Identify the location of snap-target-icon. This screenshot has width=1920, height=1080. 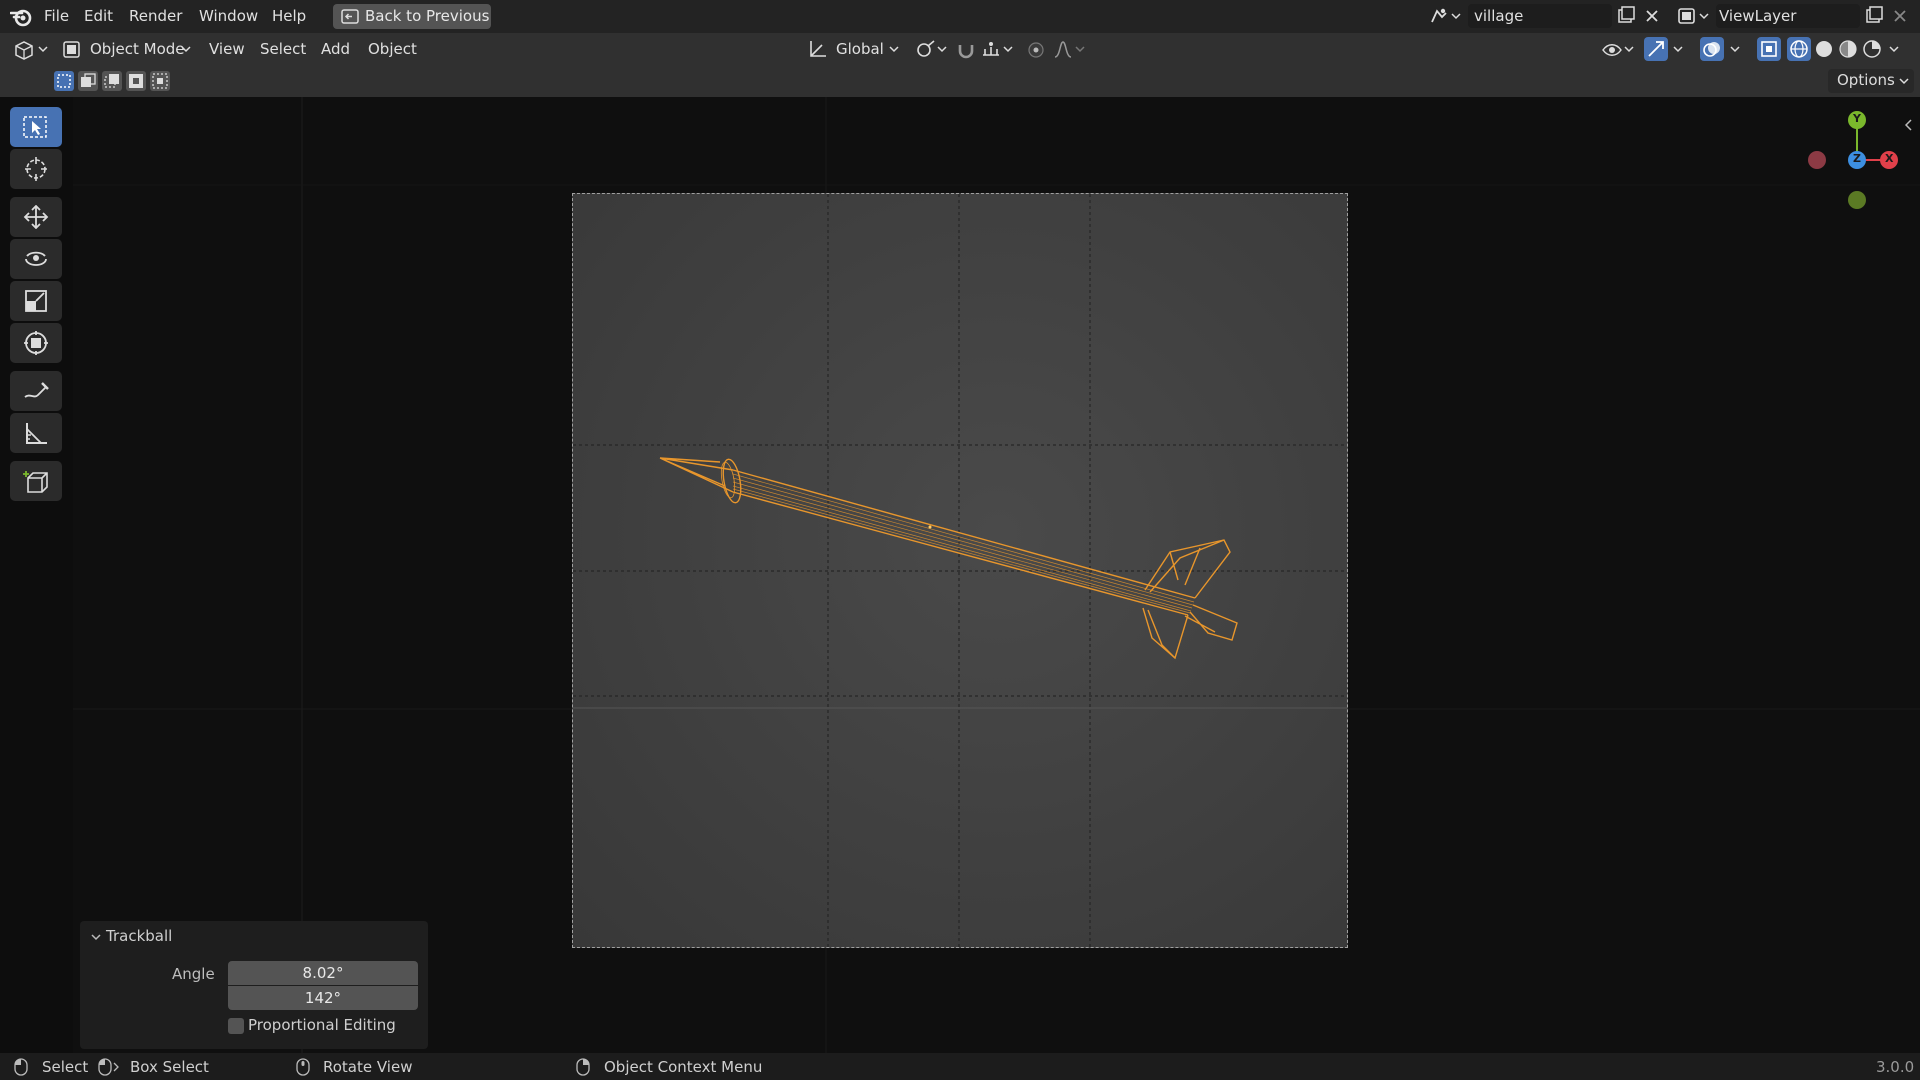
(998, 49).